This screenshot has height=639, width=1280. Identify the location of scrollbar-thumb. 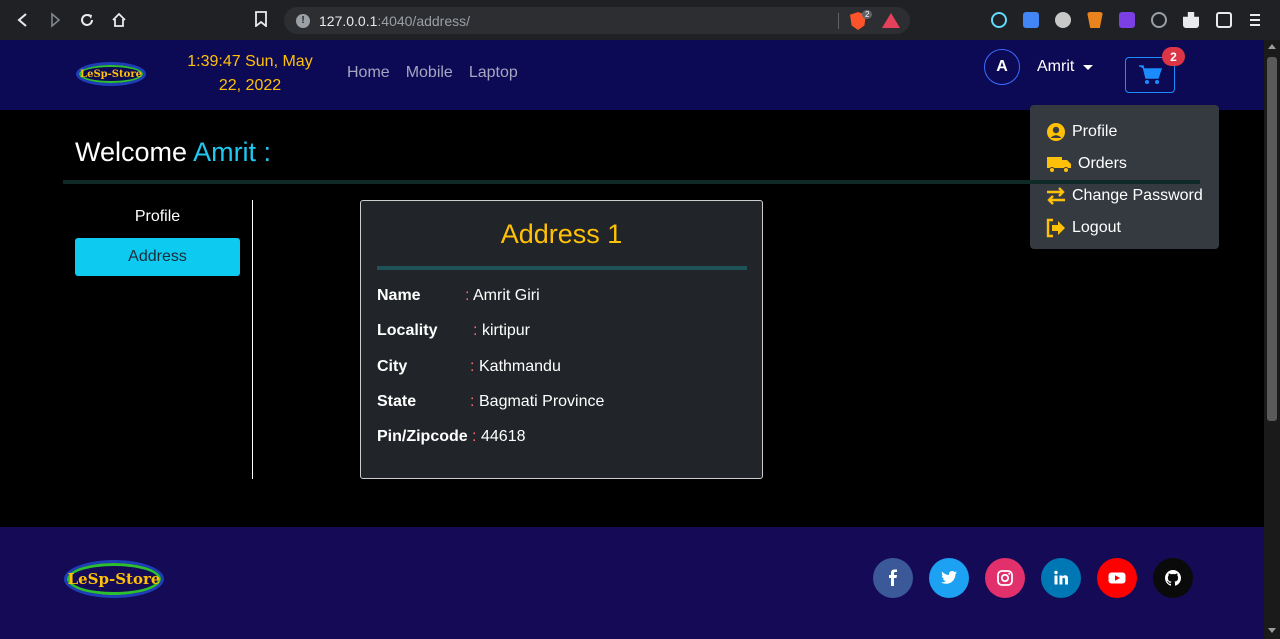
(1272, 239).